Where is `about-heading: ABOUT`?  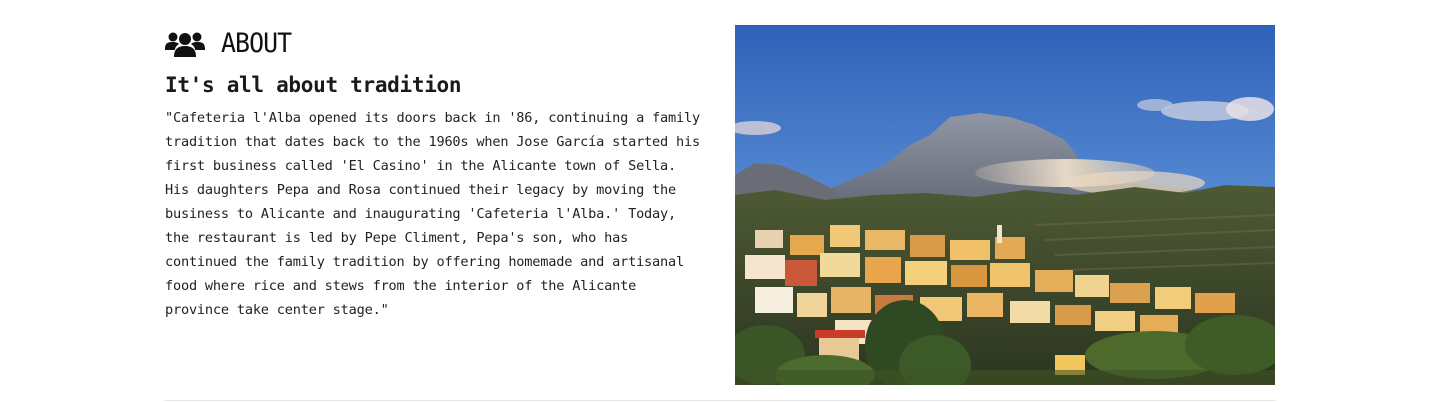
about-heading: ABOUT is located at coordinates (440, 44).